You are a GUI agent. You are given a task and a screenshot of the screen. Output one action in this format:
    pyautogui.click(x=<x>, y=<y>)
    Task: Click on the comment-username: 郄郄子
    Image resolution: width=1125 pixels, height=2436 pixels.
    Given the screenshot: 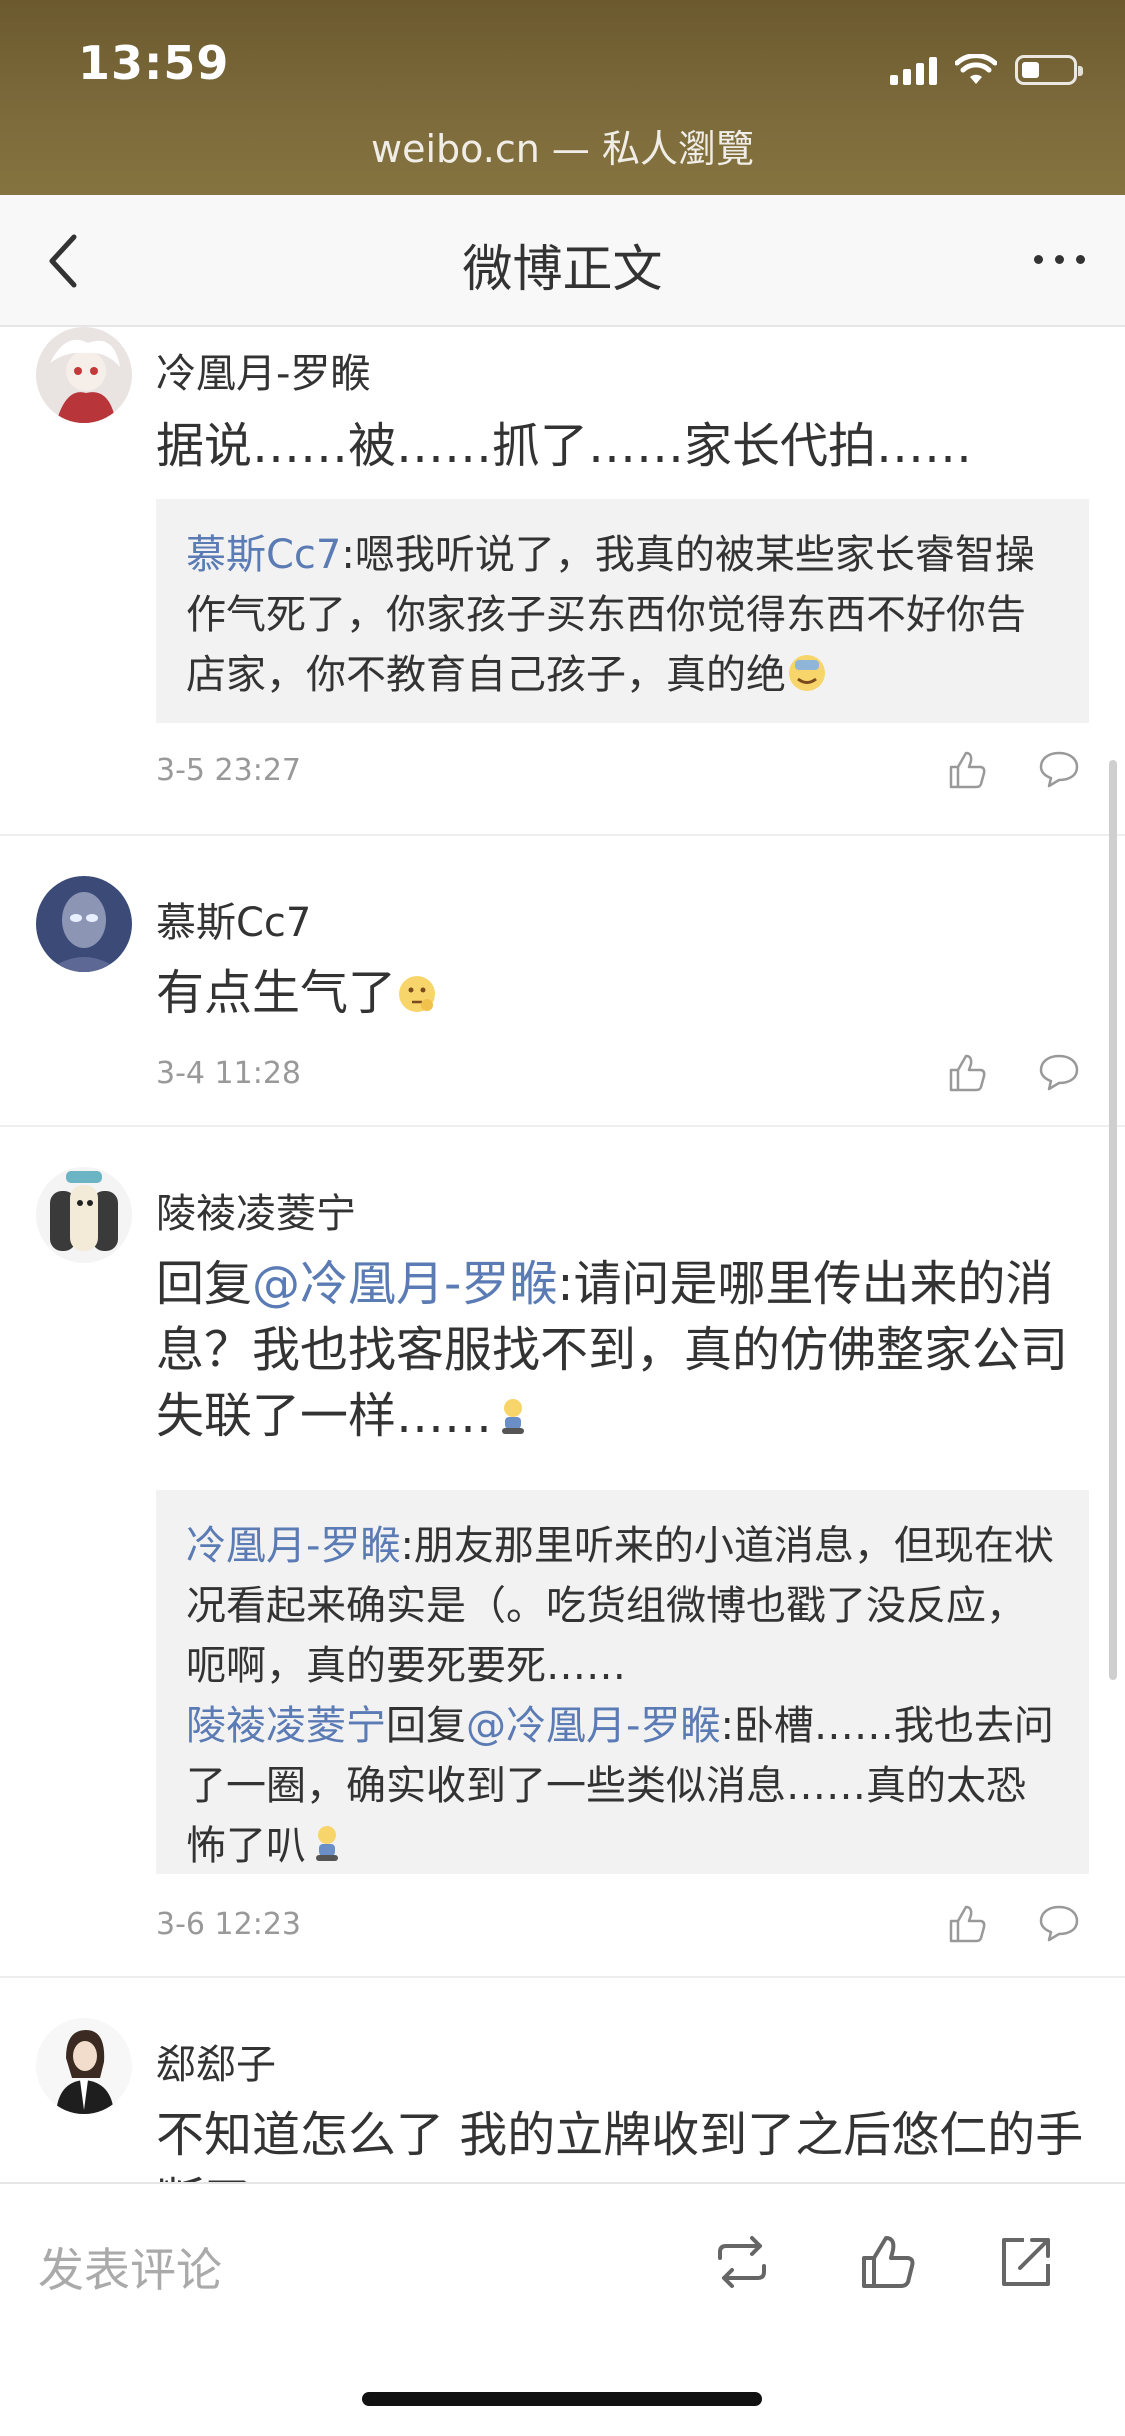 What is the action you would take?
    pyautogui.click(x=216, y=2061)
    